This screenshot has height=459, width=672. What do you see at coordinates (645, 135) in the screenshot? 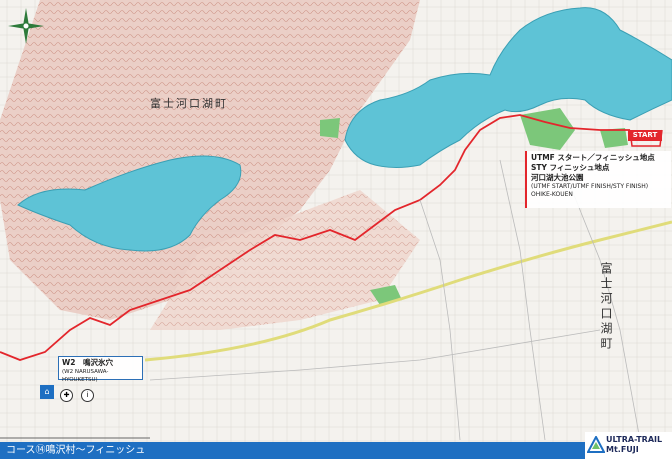
I see `start-flag: START` at bounding box center [645, 135].